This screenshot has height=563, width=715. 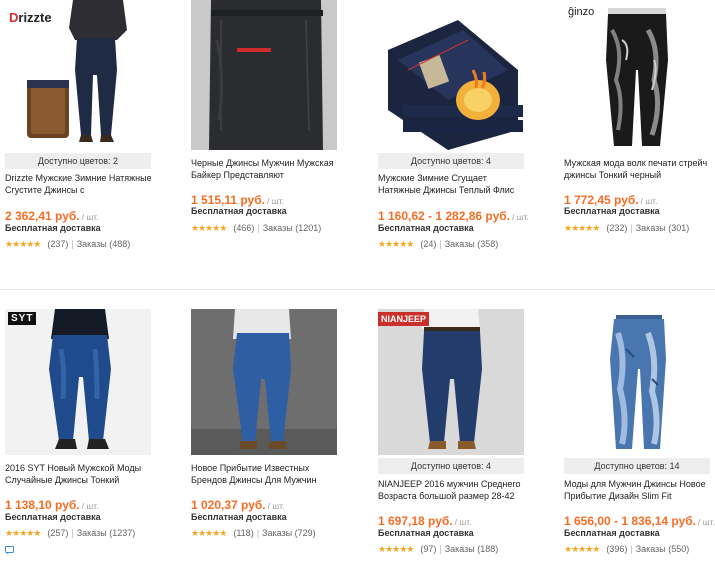 I want to click on feedback-icon, so click(x=10, y=550).